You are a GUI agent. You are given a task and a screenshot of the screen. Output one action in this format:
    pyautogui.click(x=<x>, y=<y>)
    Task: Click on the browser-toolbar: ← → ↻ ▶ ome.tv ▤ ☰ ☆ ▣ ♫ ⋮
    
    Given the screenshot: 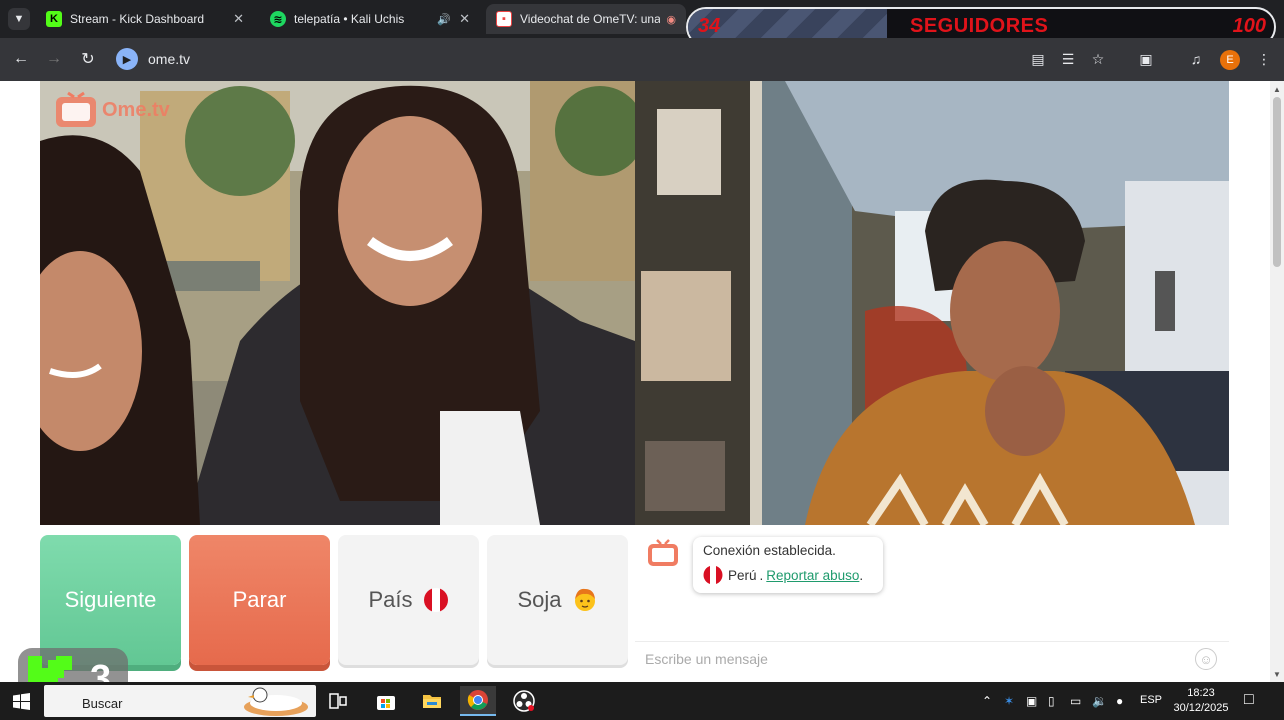 What is the action you would take?
    pyautogui.click(x=642, y=59)
    